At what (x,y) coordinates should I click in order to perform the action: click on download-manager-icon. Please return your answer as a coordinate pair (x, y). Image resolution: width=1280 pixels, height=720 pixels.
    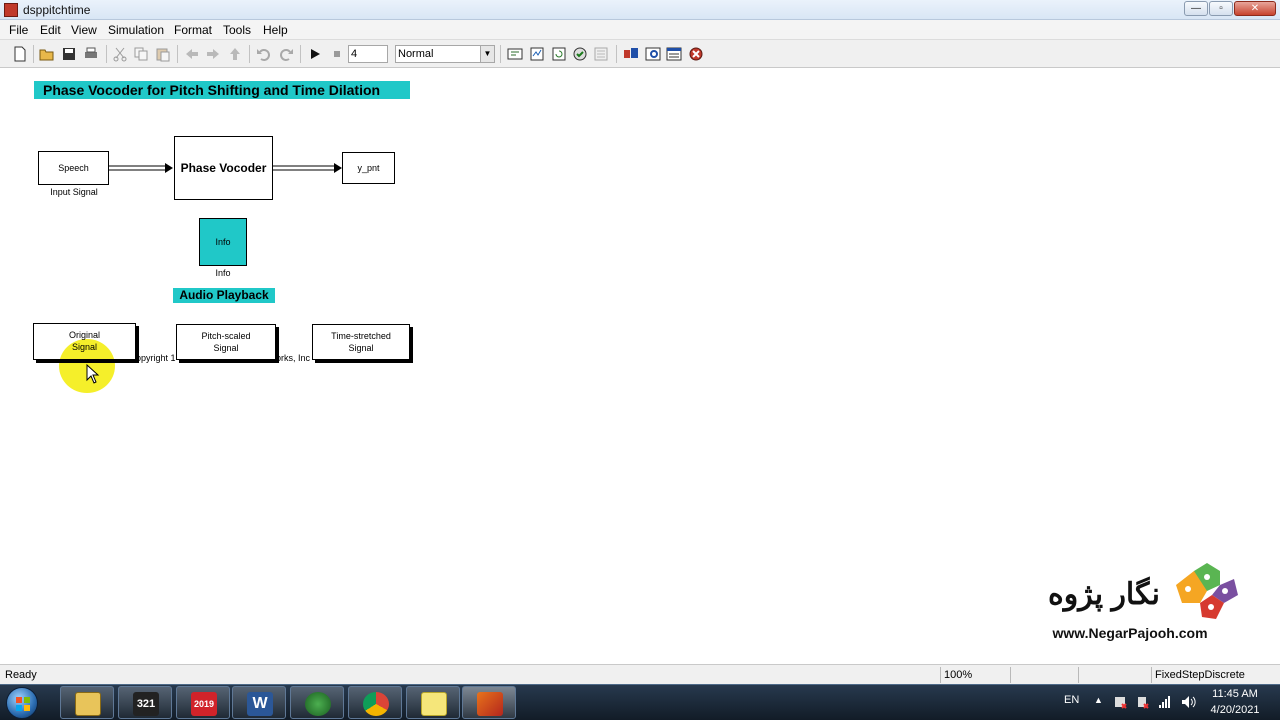
    Looking at the image, I should click on (318, 704).